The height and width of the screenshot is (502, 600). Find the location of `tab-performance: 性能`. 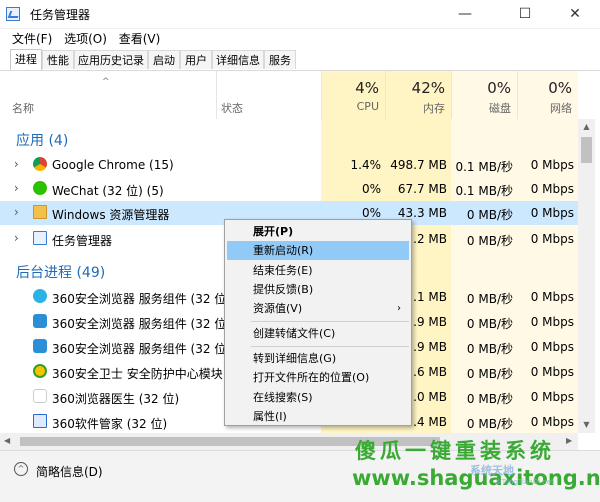

tab-performance: 性能 is located at coordinates (58, 59).